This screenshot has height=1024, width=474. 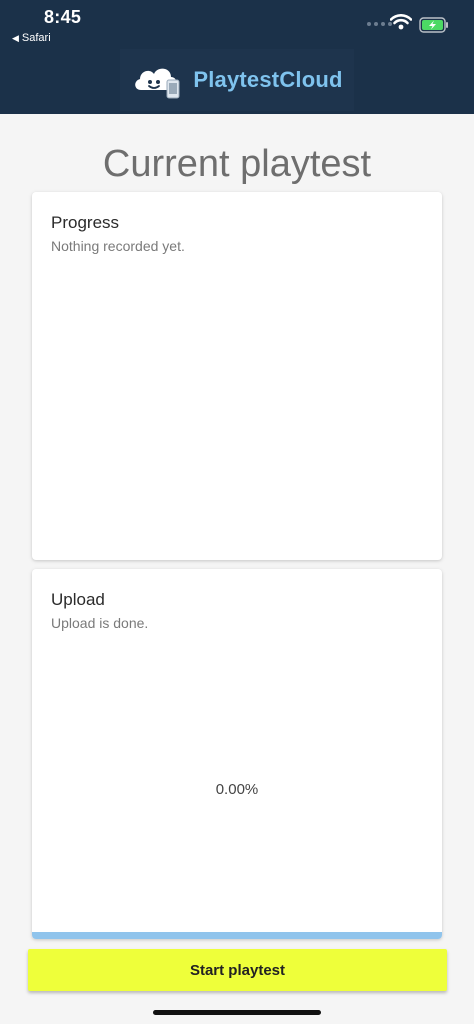 I want to click on app-header: 8:45 ◀ Safari PlaytestCloud, so click(x=237, y=57).